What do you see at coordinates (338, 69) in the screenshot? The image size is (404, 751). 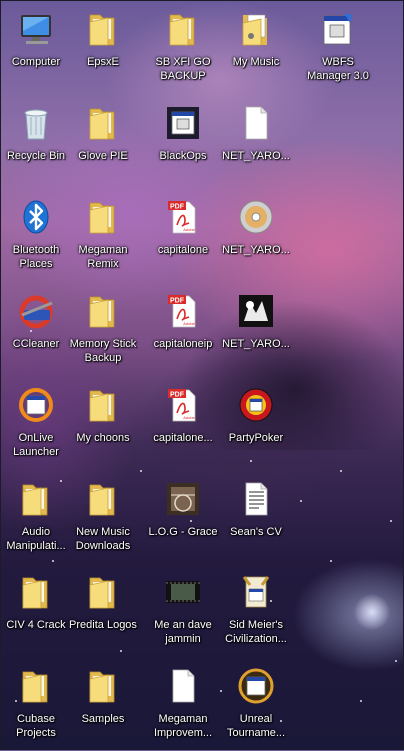 I see `desktop-icon-label: WBFS Manager 3.0` at bounding box center [338, 69].